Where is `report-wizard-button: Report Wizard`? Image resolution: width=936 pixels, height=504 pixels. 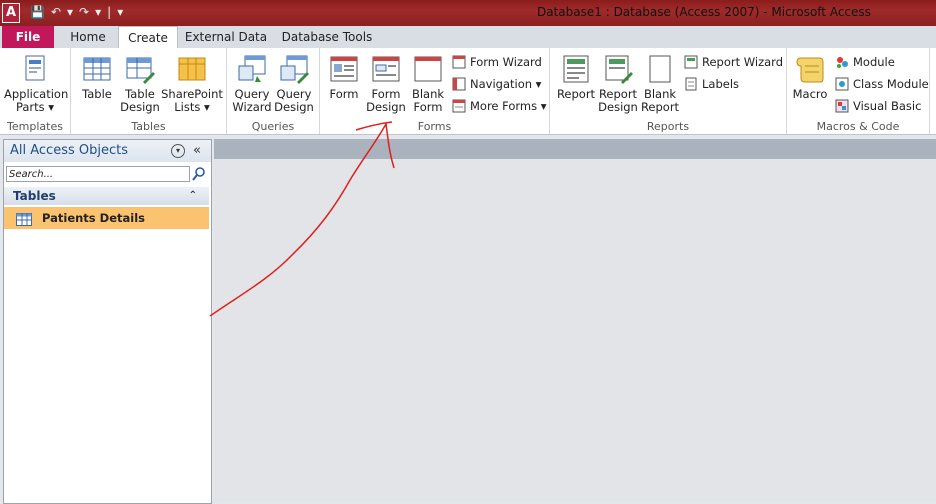 report-wizard-button: Report Wizard is located at coordinates (733, 62).